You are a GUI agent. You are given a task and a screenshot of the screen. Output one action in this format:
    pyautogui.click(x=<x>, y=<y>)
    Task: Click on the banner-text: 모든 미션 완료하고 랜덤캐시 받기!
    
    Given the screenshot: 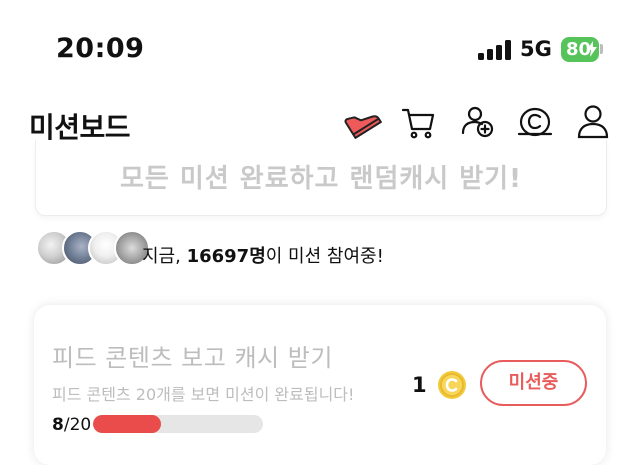 What is the action you would take?
    pyautogui.click(x=321, y=179)
    